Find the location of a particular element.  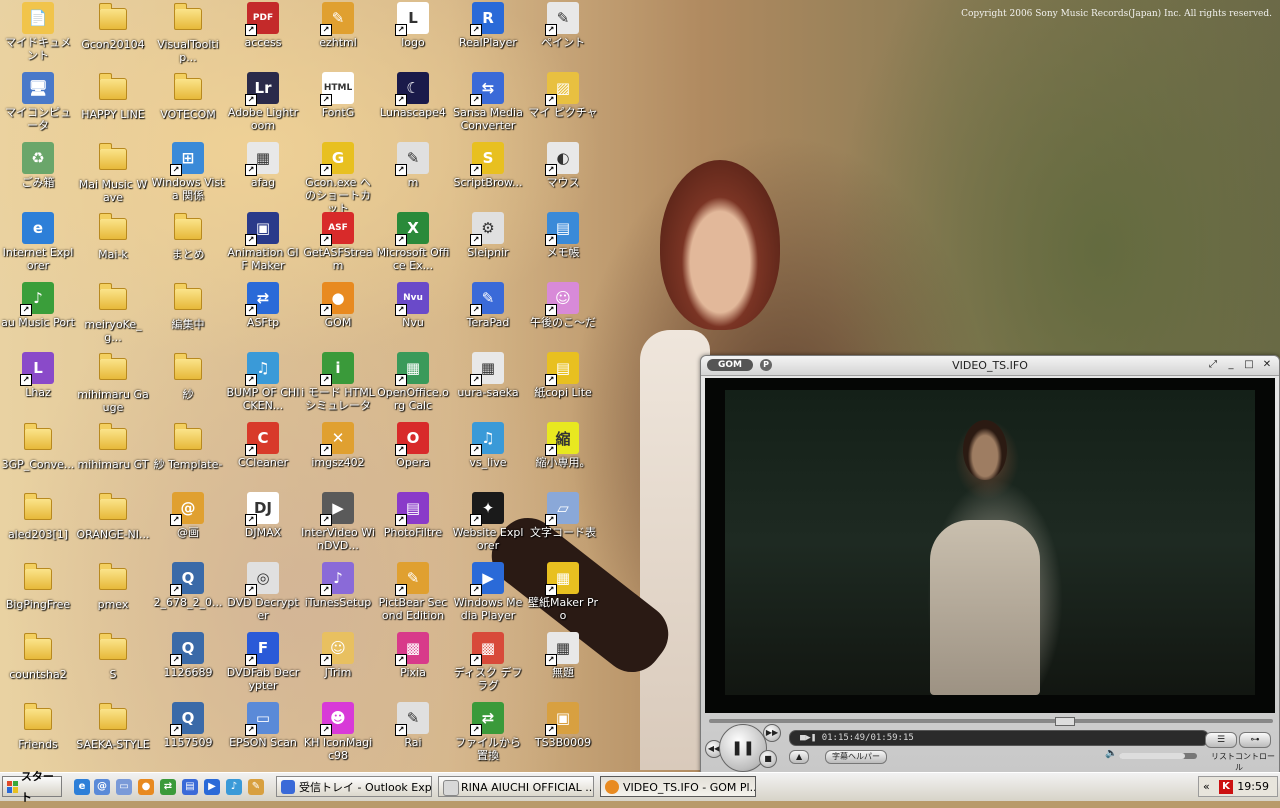

quicklaunch-outlook-icon: @ is located at coordinates (102, 787).